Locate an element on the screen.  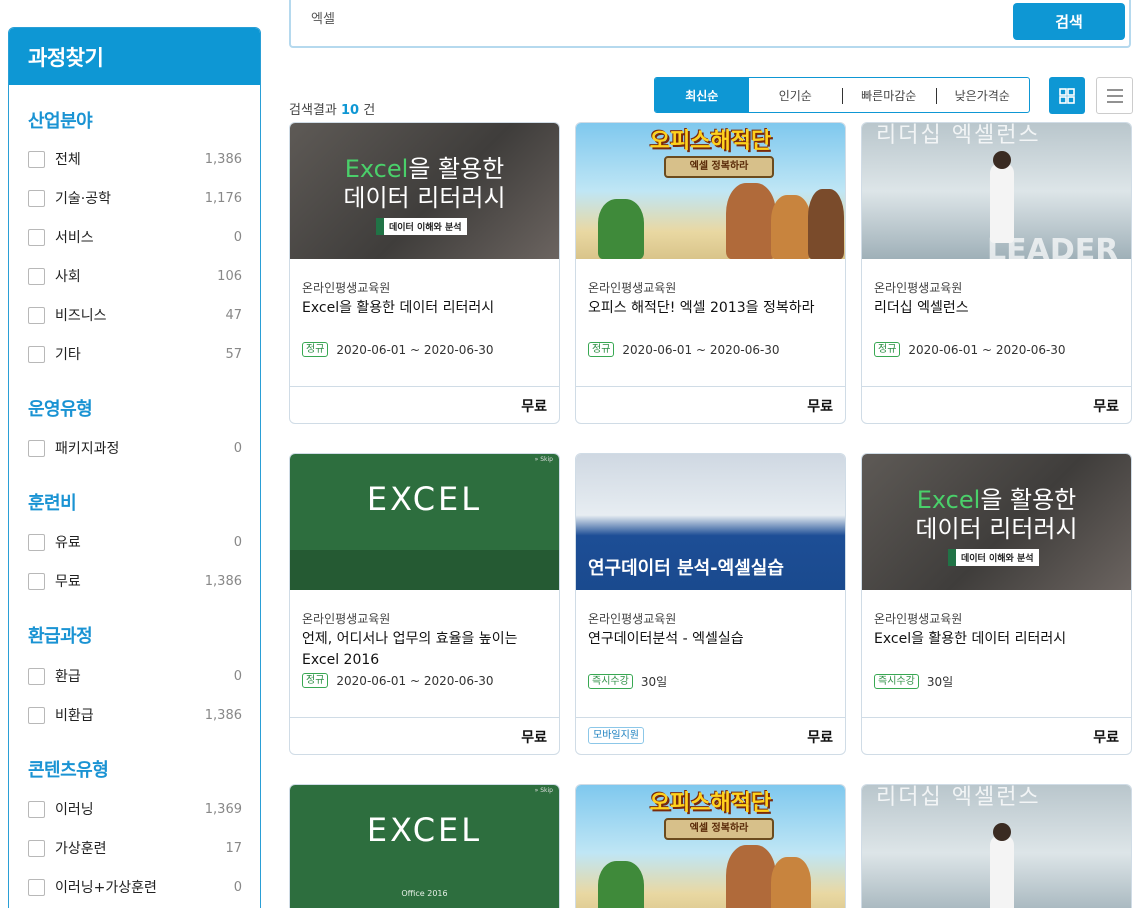
result-number: 10 is located at coordinates (350, 110).